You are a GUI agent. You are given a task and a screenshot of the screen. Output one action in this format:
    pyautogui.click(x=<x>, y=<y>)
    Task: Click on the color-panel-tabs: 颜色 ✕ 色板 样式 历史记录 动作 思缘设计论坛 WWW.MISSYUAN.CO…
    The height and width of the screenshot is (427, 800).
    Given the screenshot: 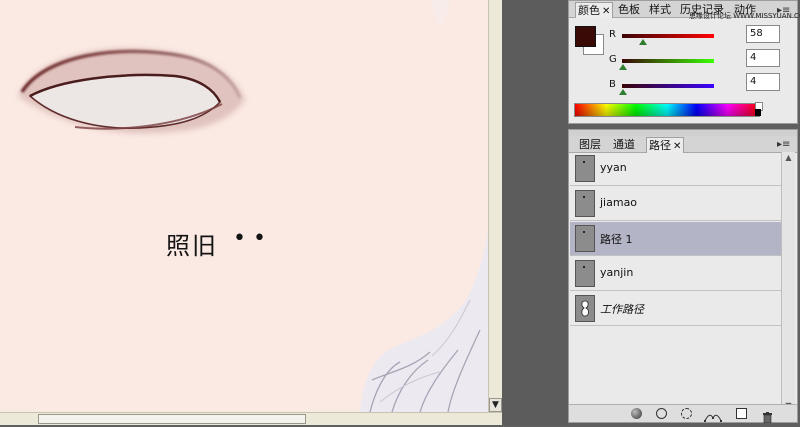 What is the action you would take?
    pyautogui.click(x=684, y=10)
    